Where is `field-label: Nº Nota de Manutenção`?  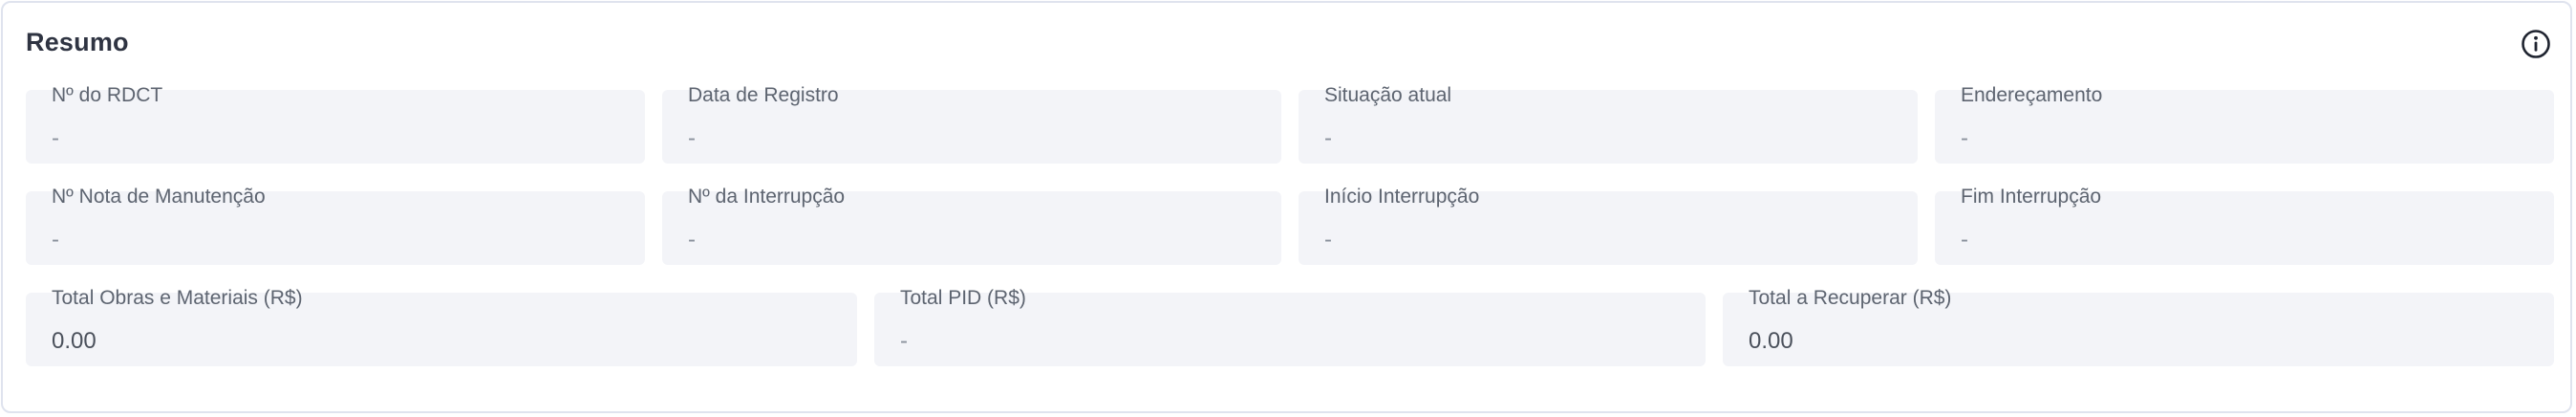
field-label: Nº Nota de Manutenção is located at coordinates (159, 197).